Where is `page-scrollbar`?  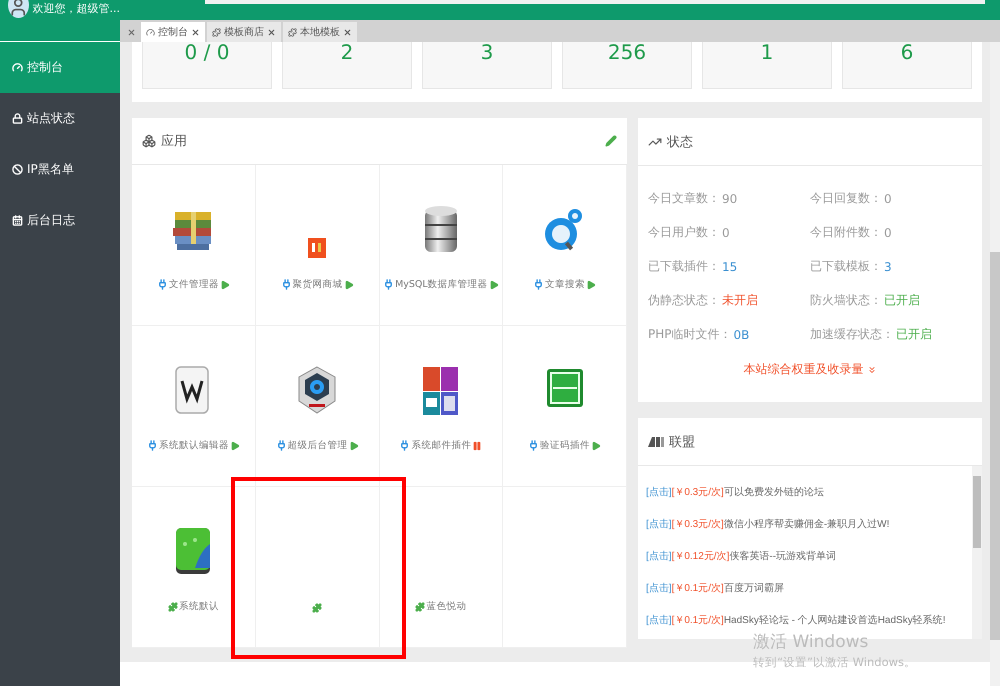 page-scrollbar is located at coordinates (995, 364).